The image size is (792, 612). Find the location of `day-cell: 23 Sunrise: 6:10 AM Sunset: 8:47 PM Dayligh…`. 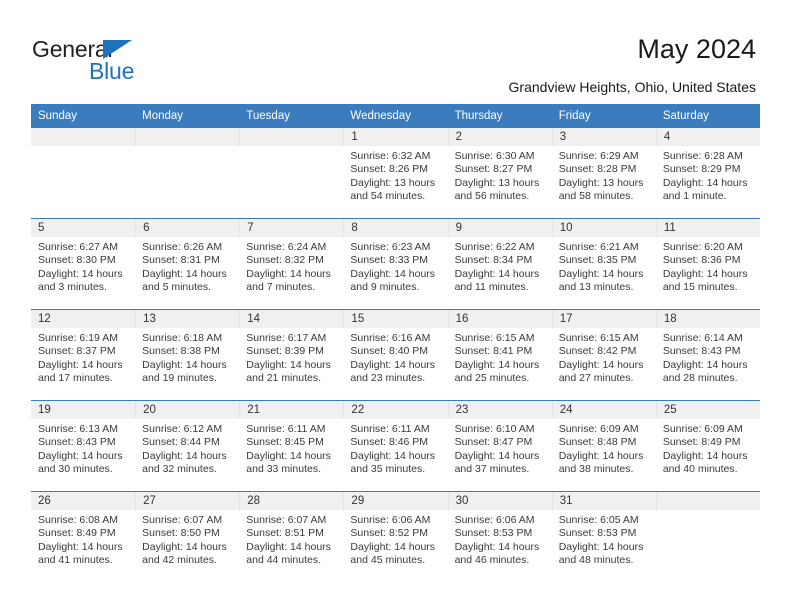

day-cell: 23 Sunrise: 6:10 AM Sunset: 8:47 PM Dayligh… is located at coordinates (499, 446).